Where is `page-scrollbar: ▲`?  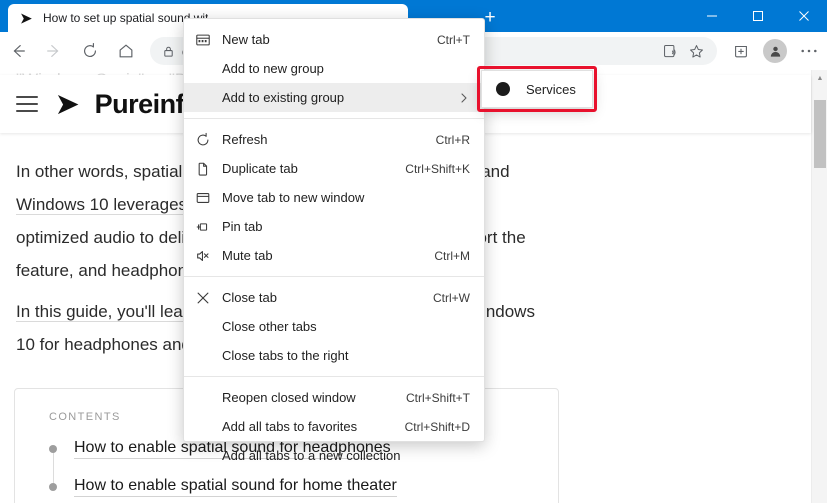 page-scrollbar: ▲ is located at coordinates (819, 286).